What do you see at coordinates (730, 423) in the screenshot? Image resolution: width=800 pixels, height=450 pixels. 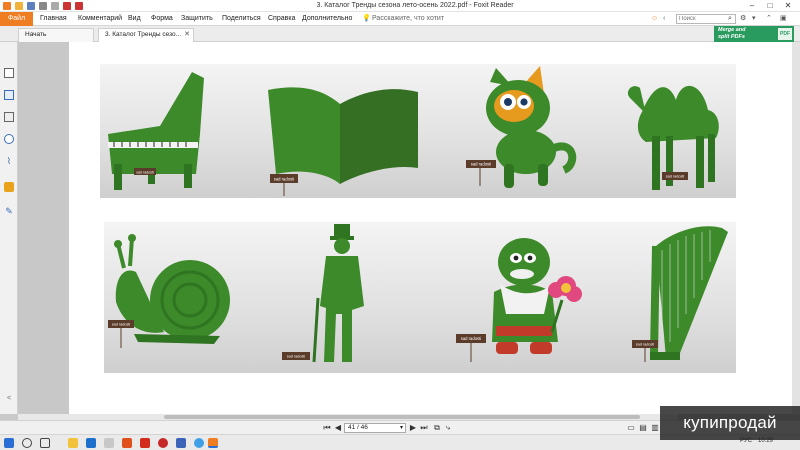 I see `watermark-logo: купипродай` at bounding box center [730, 423].